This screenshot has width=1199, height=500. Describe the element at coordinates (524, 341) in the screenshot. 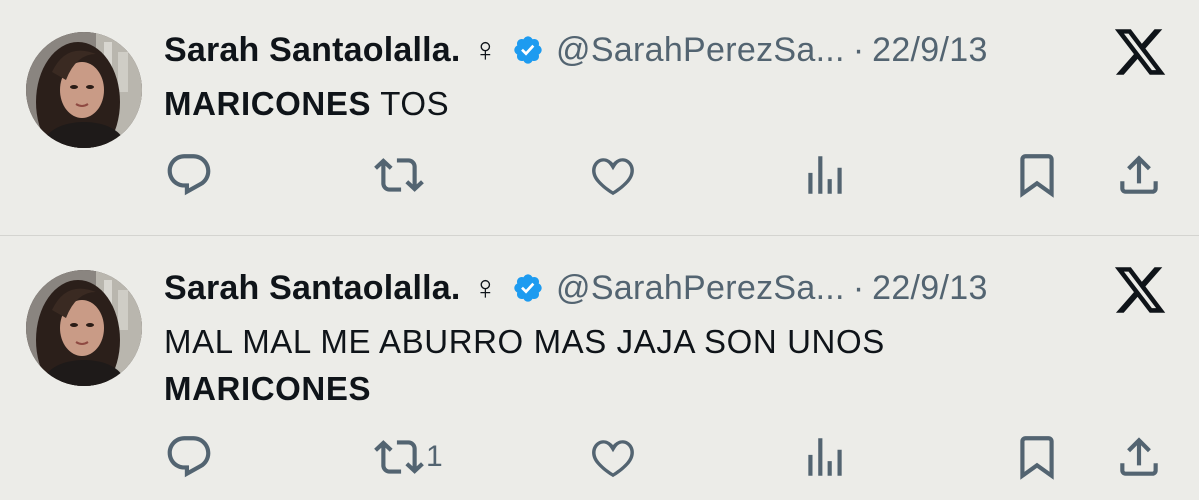

I see `tweet-text-part: MAL MAL ME ABURRO MAS JAJA SON UNOS` at that location.